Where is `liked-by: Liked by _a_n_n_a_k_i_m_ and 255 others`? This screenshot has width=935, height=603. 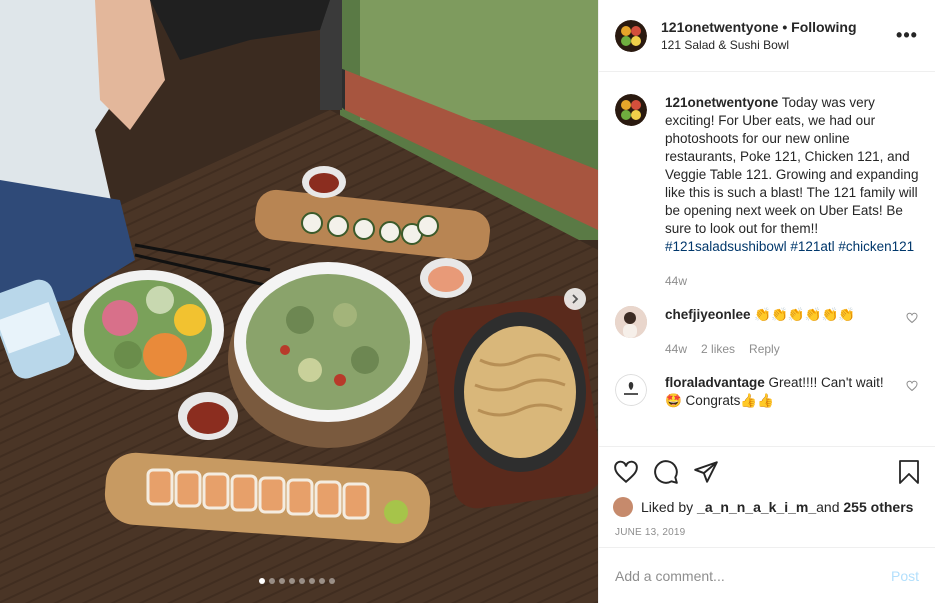
liked-by: Liked by _a_n_n_a_k_i_m_ and 255 others is located at coordinates (767, 507).